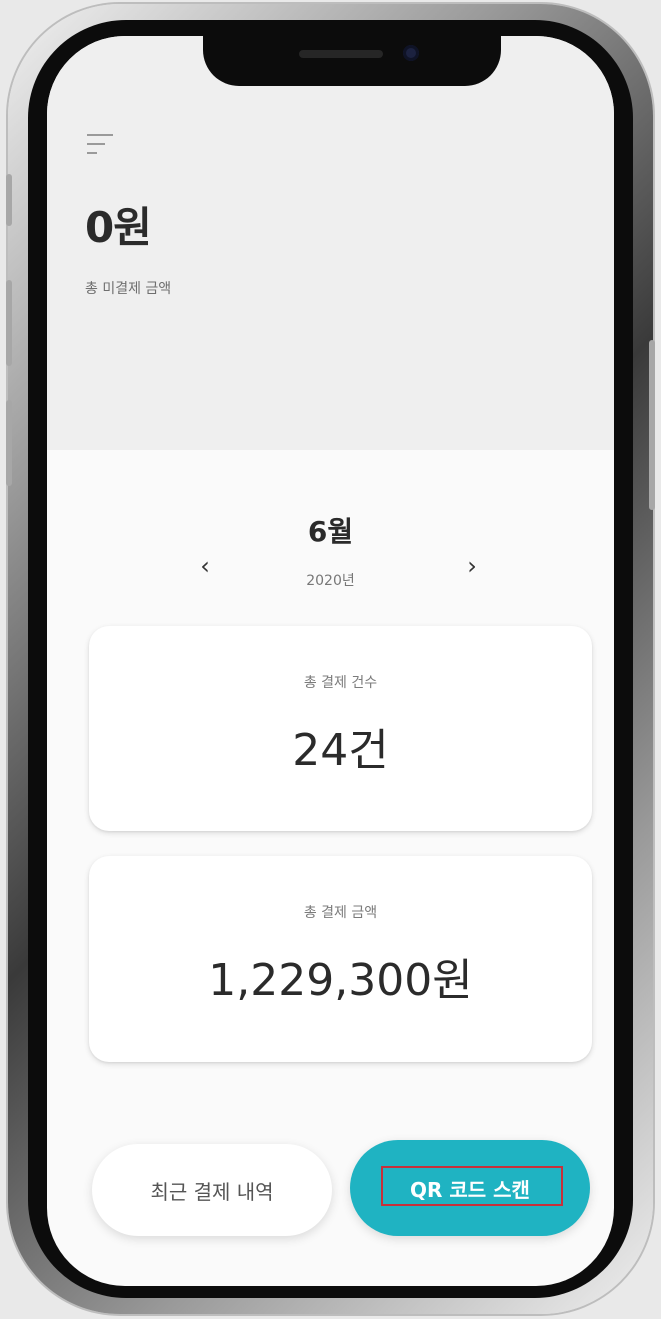 The width and height of the screenshot is (661, 1319). Describe the element at coordinates (330, 581) in the screenshot. I see `year-label: 2020년` at that location.